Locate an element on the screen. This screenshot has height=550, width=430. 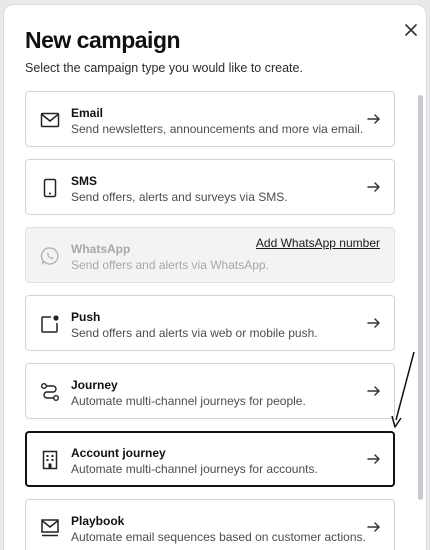
push-notification-icon is located at coordinates (50, 324).